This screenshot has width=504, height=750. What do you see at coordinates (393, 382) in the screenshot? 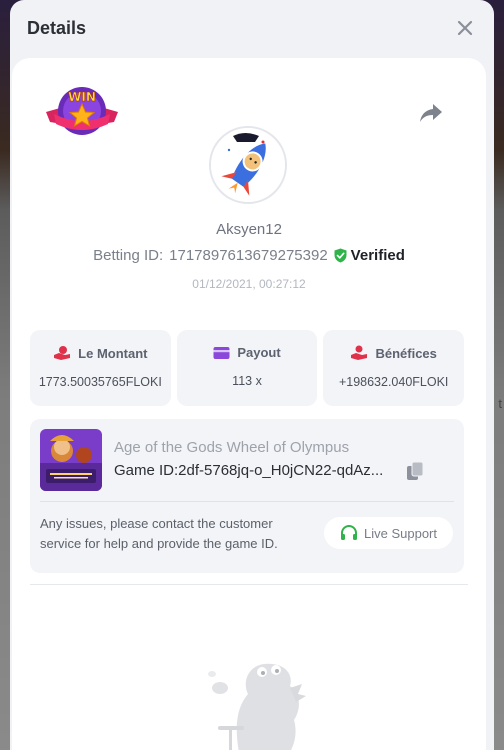
I see `stat-profit-value: +198632.040FLOKI` at bounding box center [393, 382].